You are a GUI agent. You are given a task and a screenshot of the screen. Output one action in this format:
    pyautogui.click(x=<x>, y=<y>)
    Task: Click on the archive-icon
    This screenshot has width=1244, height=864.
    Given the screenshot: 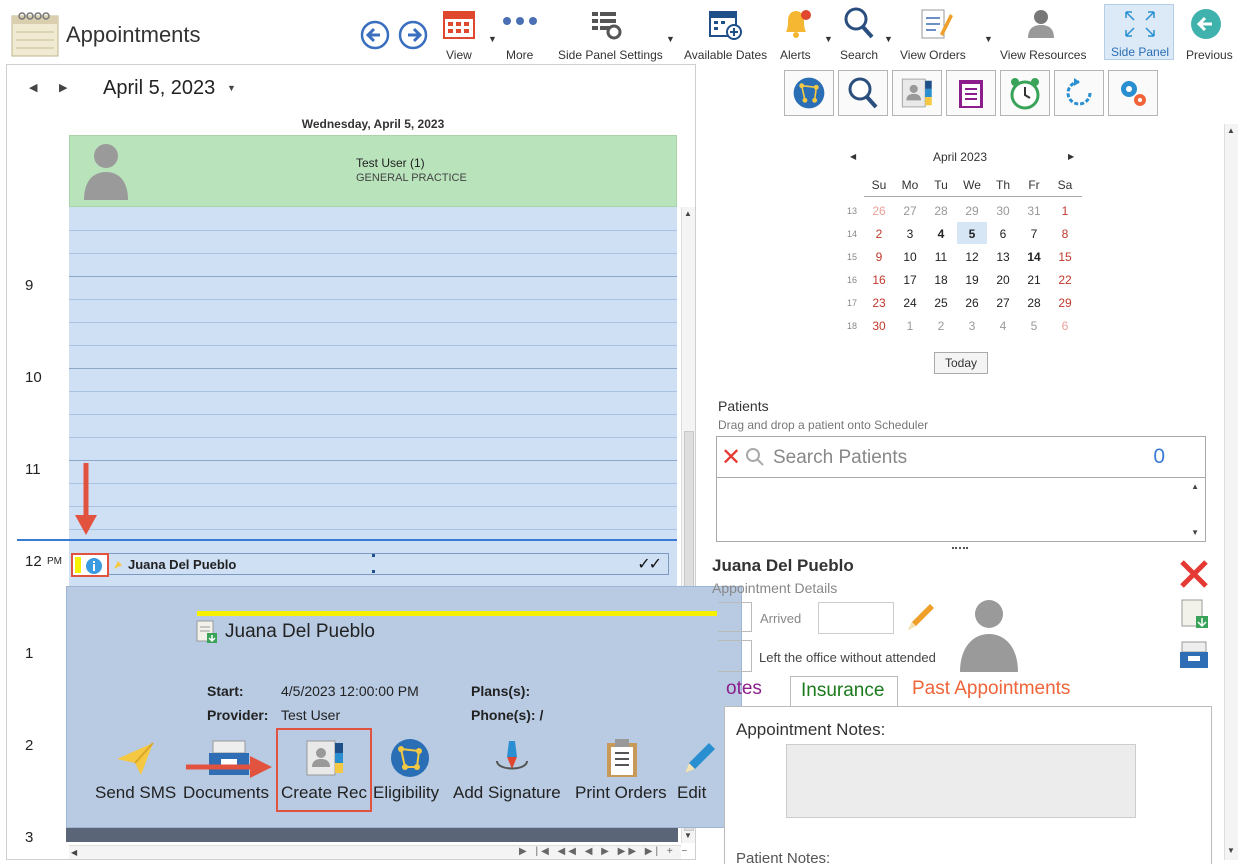 What is the action you would take?
    pyautogui.click(x=1194, y=657)
    